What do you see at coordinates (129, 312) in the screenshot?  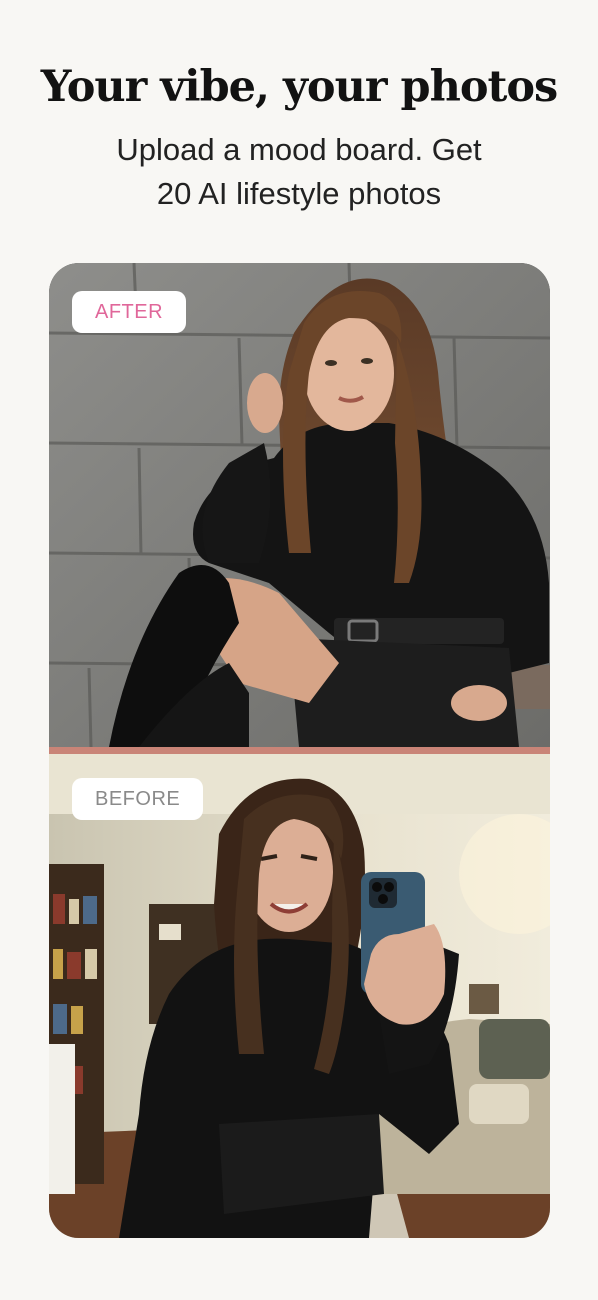 I see `after-label: AFTER` at bounding box center [129, 312].